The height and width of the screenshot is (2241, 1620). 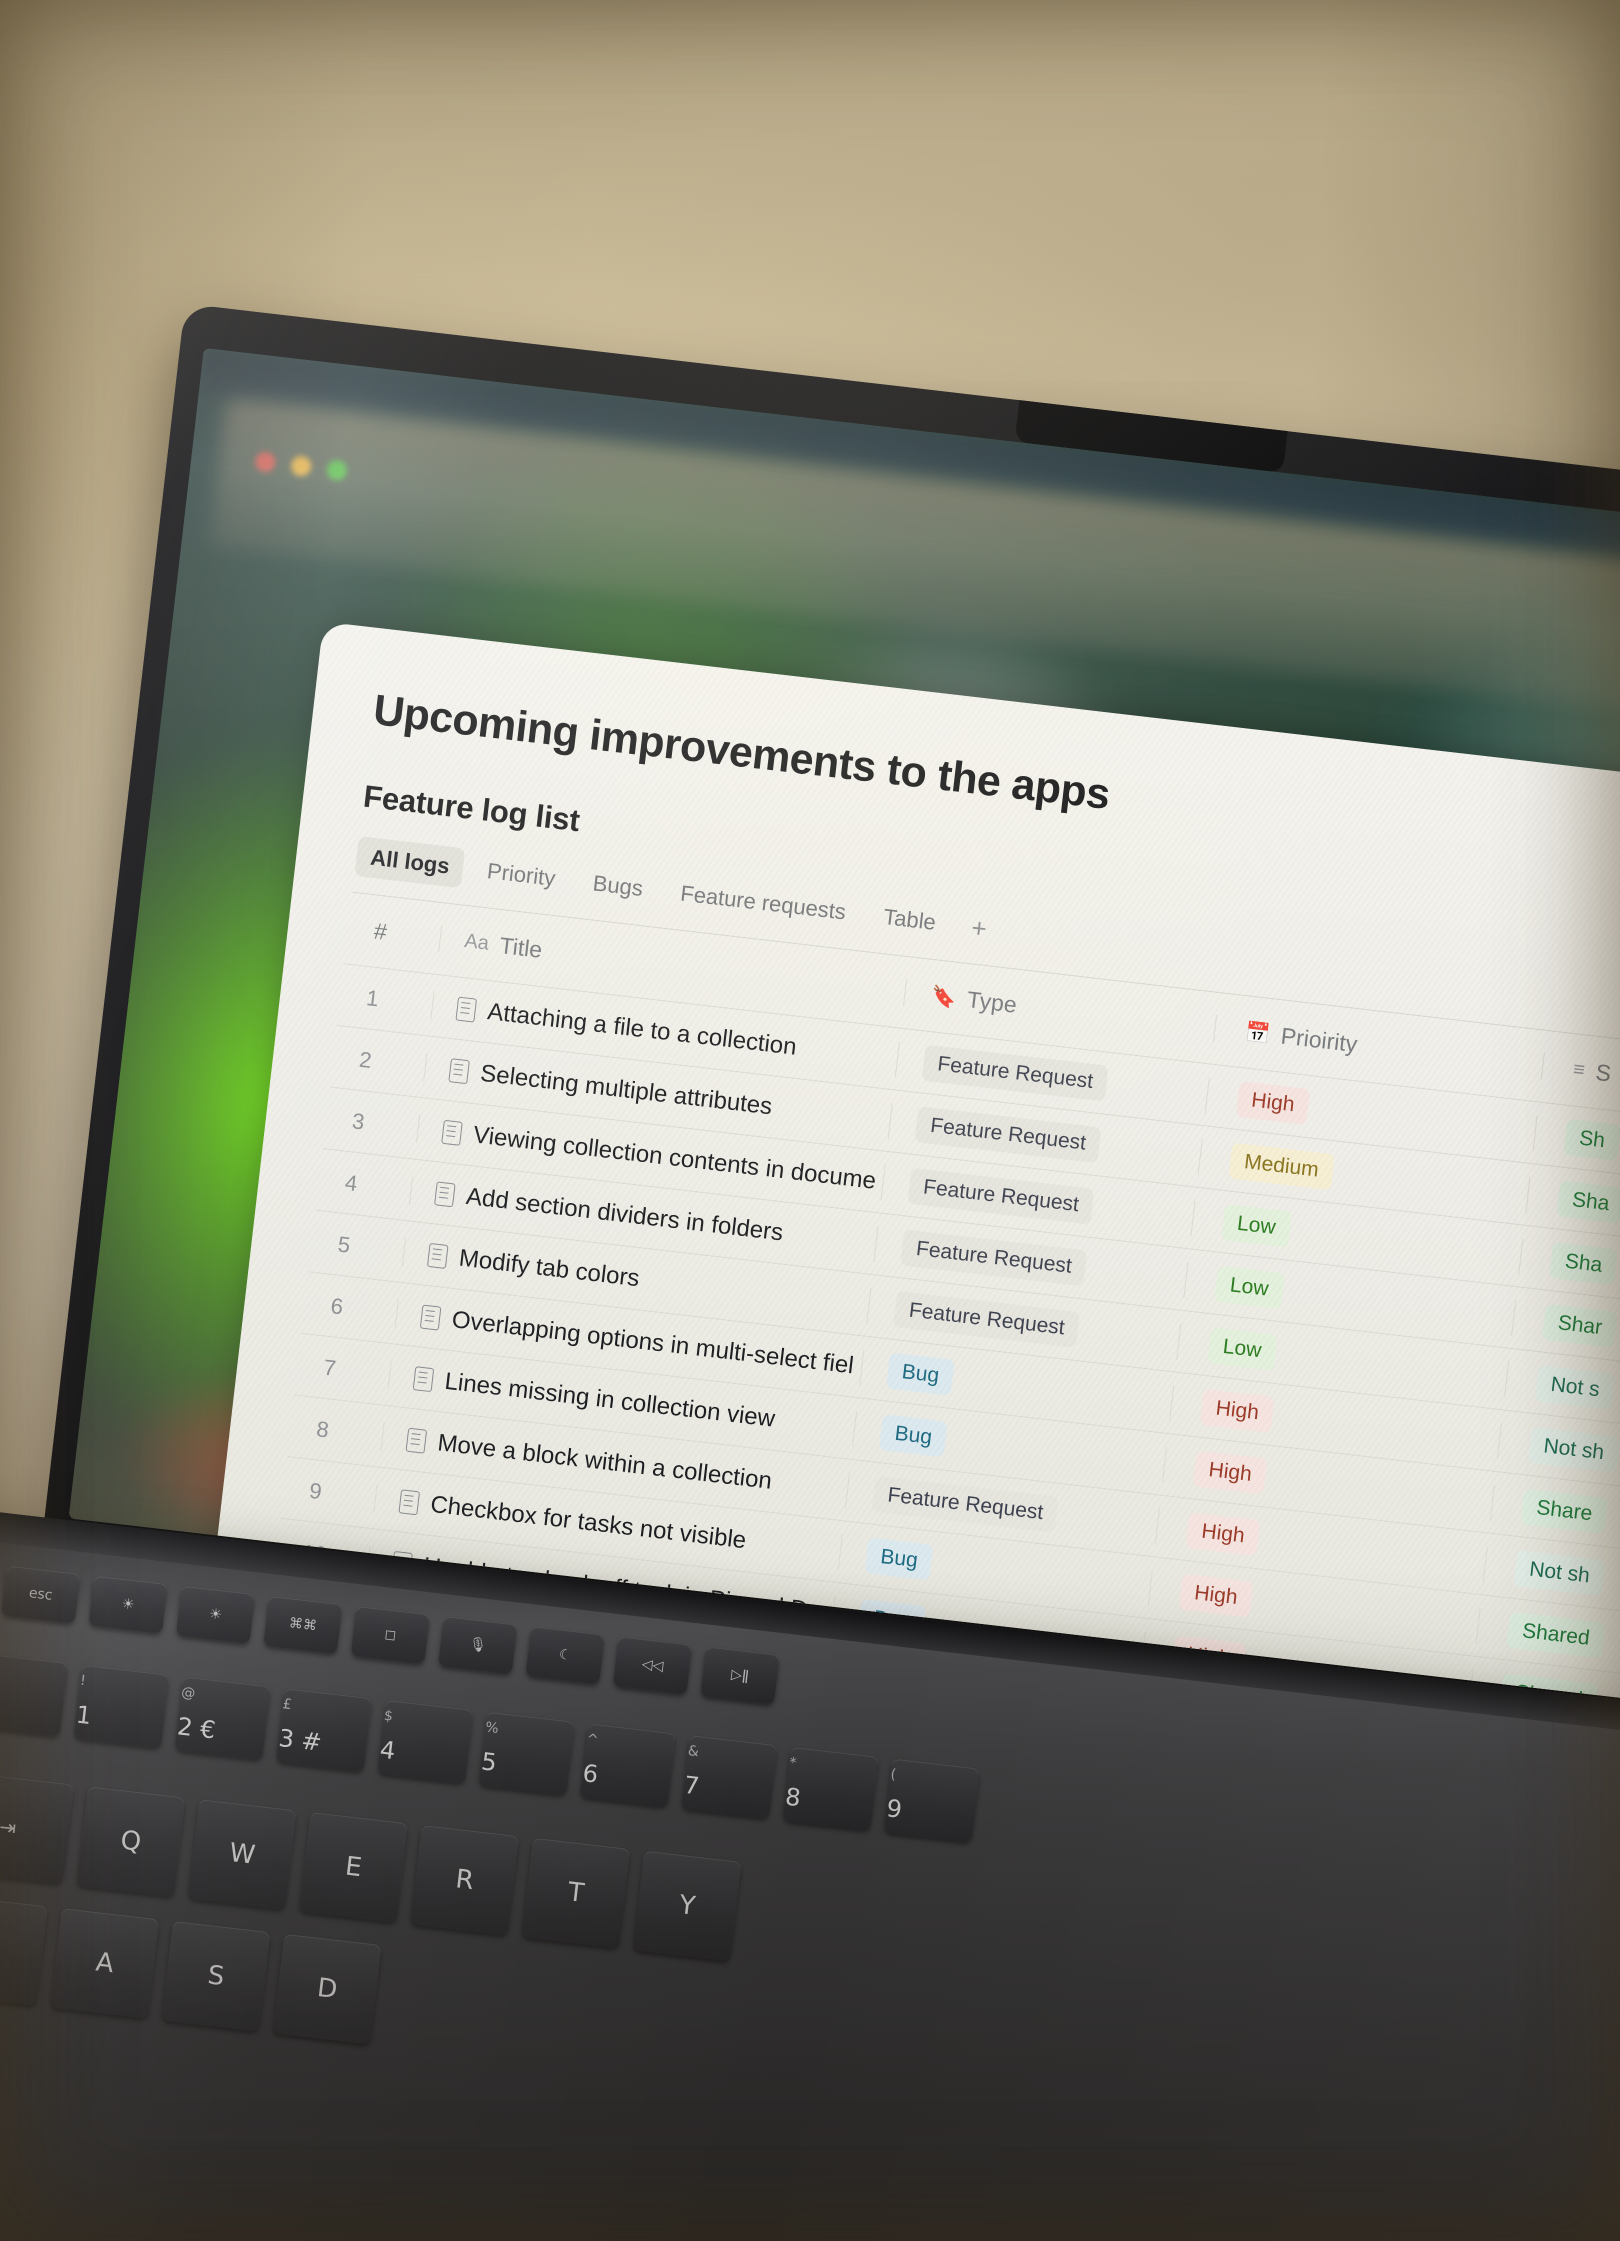 What do you see at coordinates (41, 1594) in the screenshot?
I see `key-esc: esc` at bounding box center [41, 1594].